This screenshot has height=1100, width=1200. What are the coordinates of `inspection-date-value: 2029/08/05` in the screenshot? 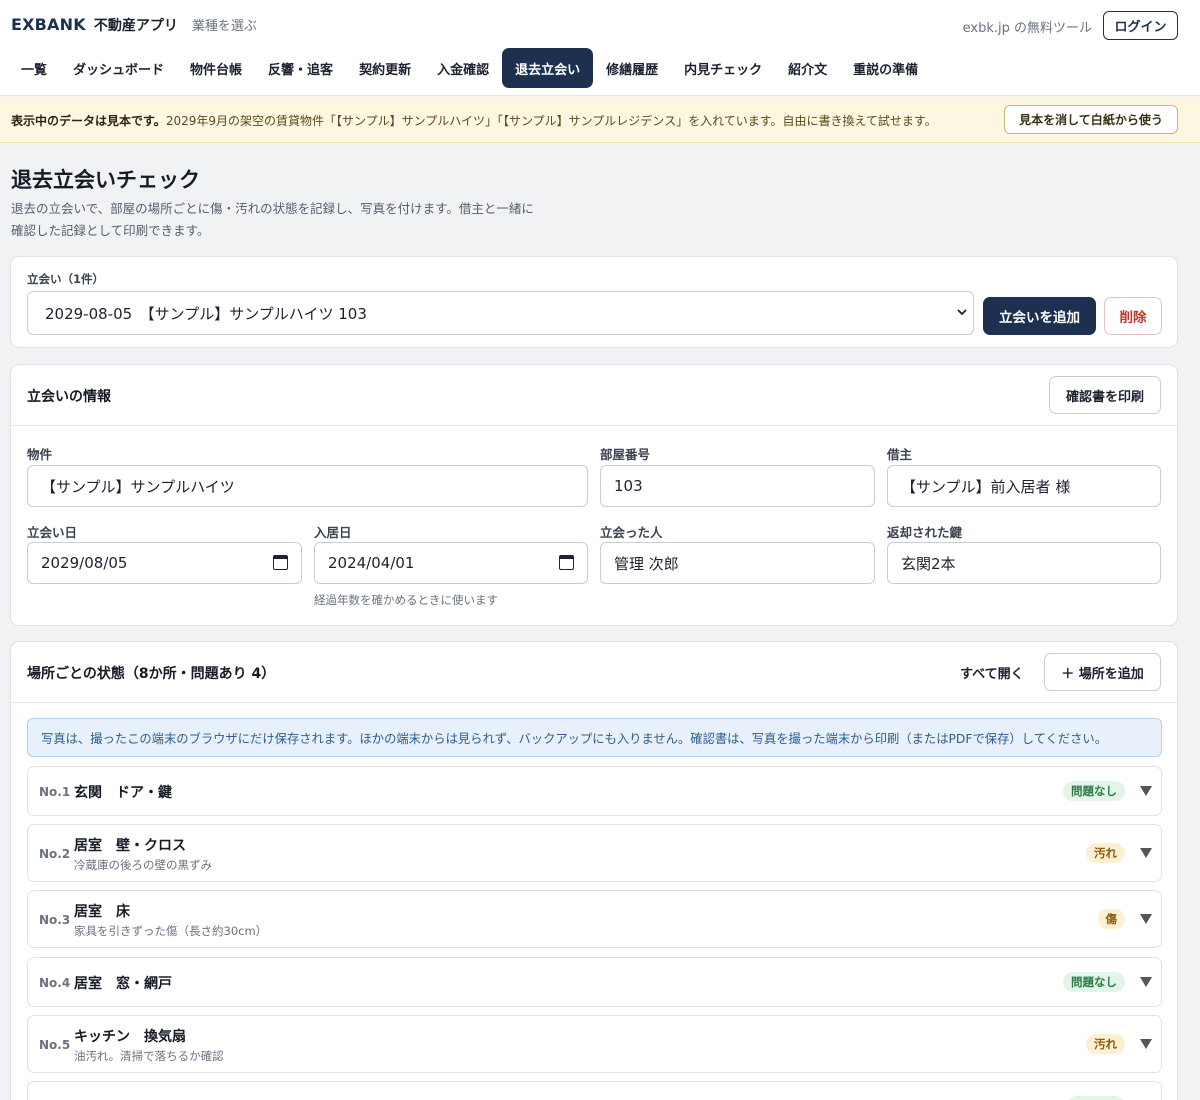 It's located at (84, 563).